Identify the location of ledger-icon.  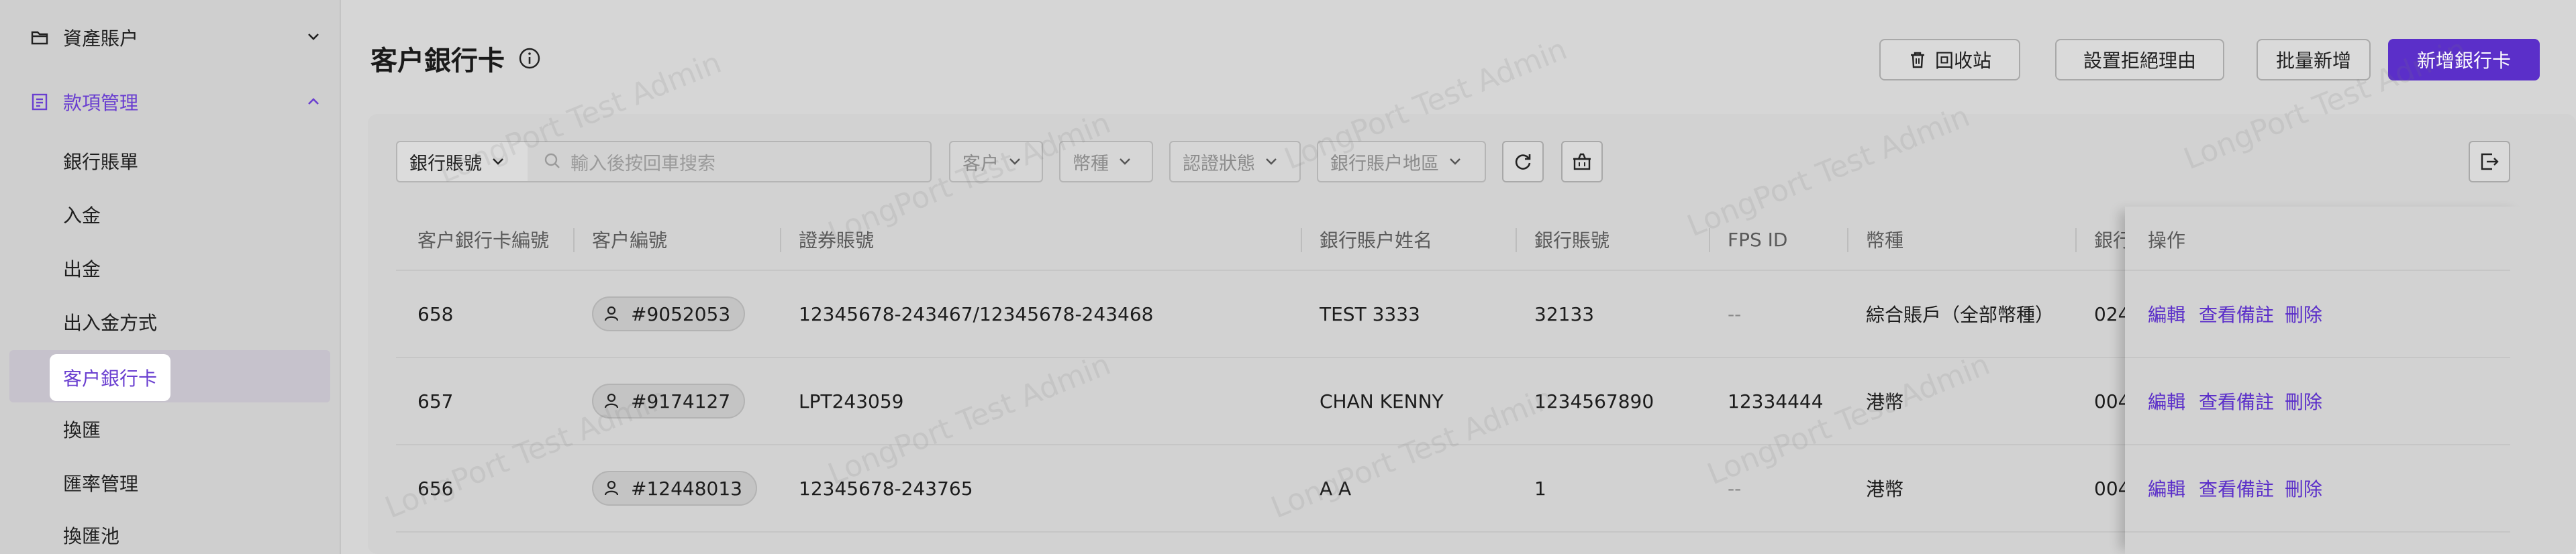
(40, 102).